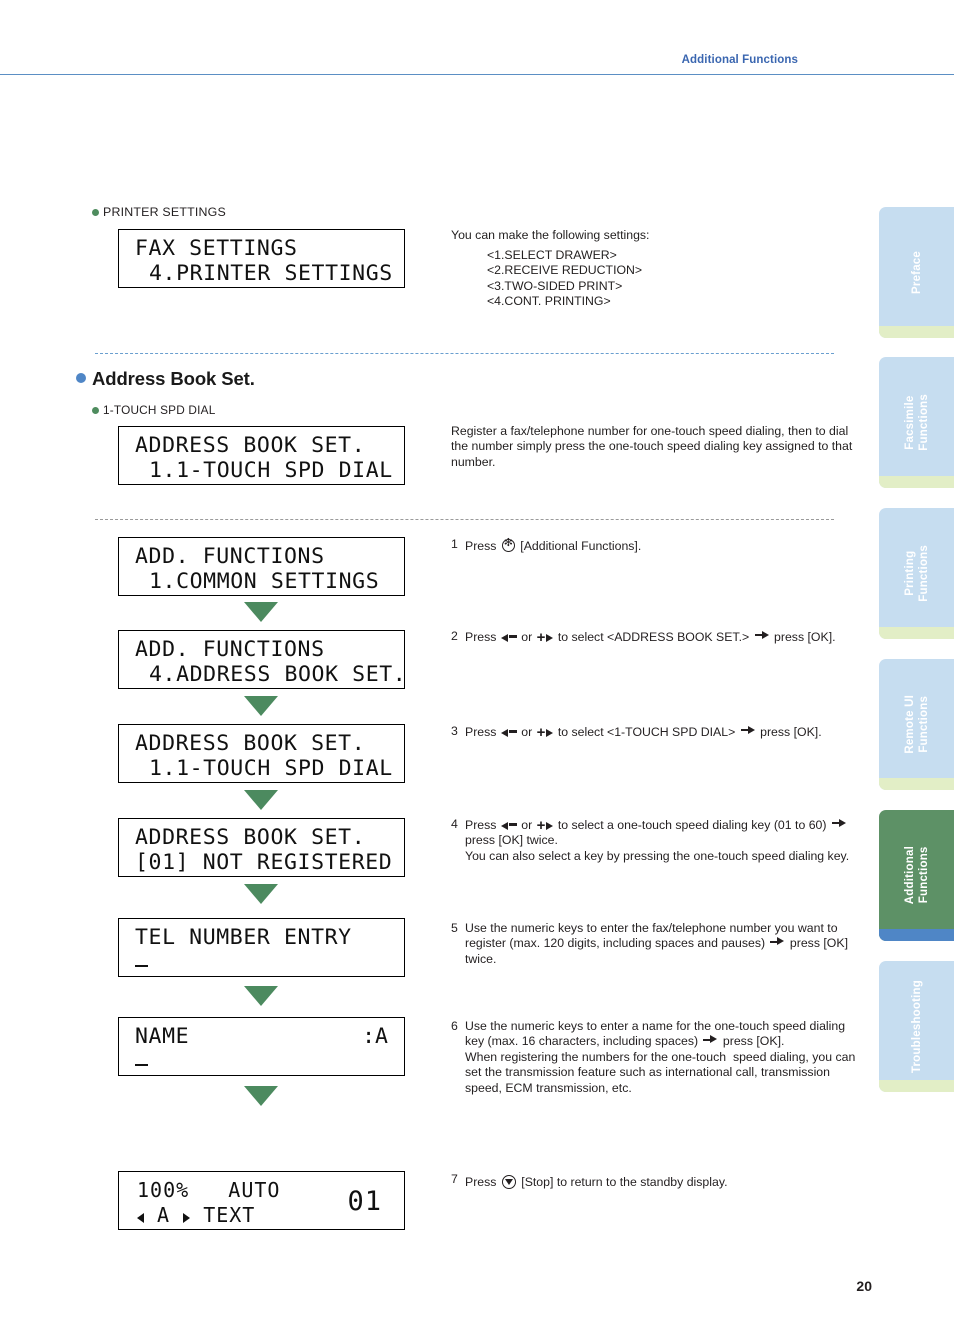  What do you see at coordinates (216, 248) in the screenshot?
I see `lcd-line-1: FAX SETTINGS` at bounding box center [216, 248].